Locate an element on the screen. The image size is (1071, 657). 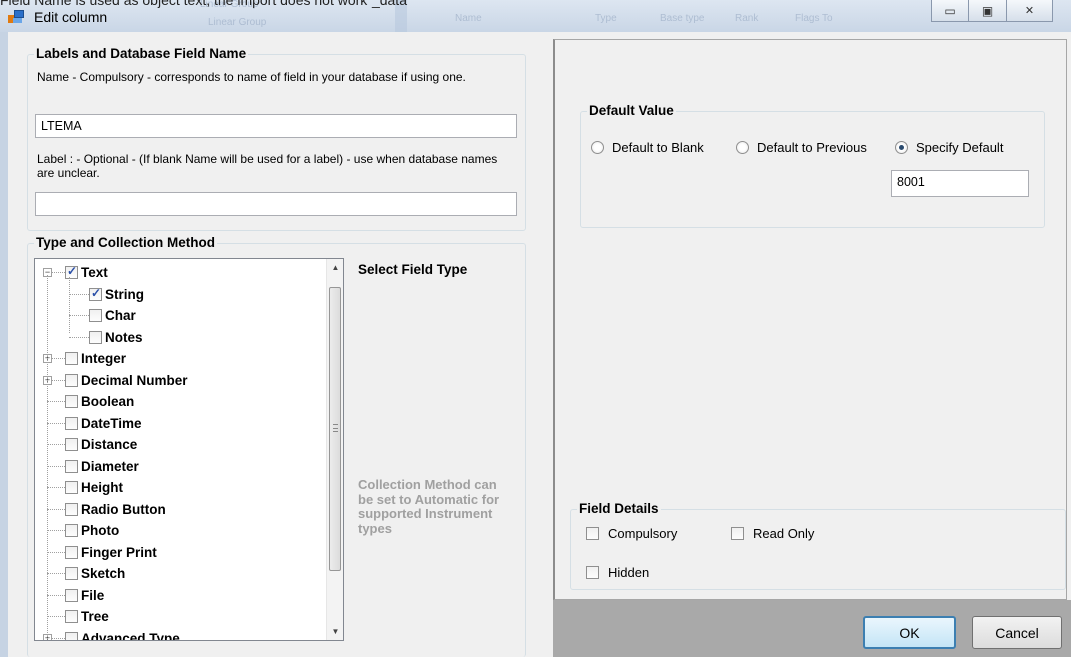
tree-item: Tree is located at coordinates (87, 616).